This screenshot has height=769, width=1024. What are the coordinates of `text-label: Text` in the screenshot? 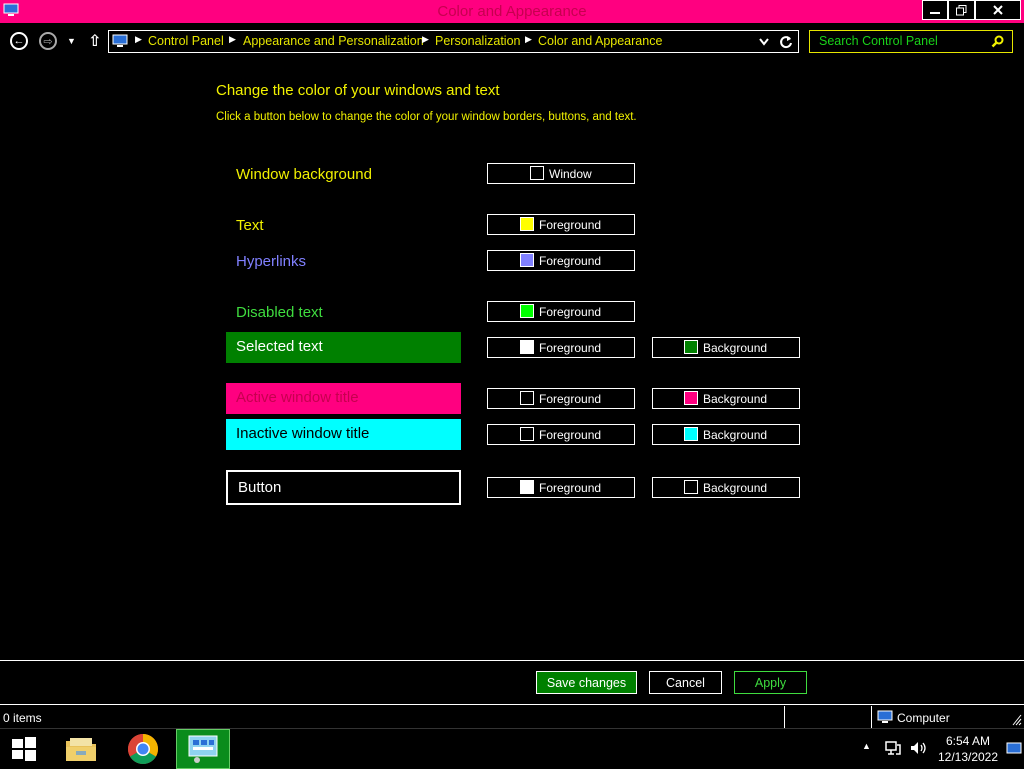 It's located at (250, 225).